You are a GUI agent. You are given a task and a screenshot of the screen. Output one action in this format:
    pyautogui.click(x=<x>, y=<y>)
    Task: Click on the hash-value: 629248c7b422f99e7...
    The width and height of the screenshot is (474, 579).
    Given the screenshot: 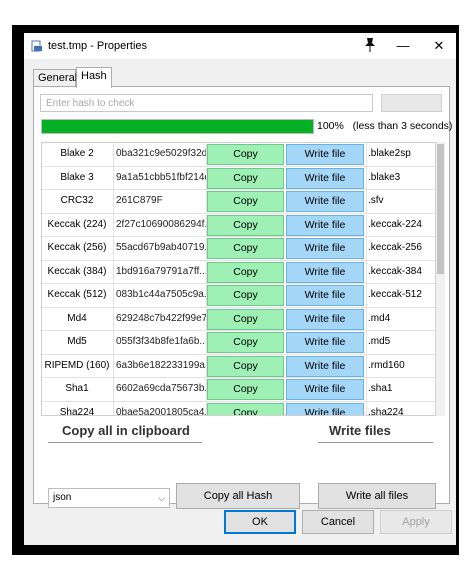 What is the action you would take?
    pyautogui.click(x=161, y=318)
    